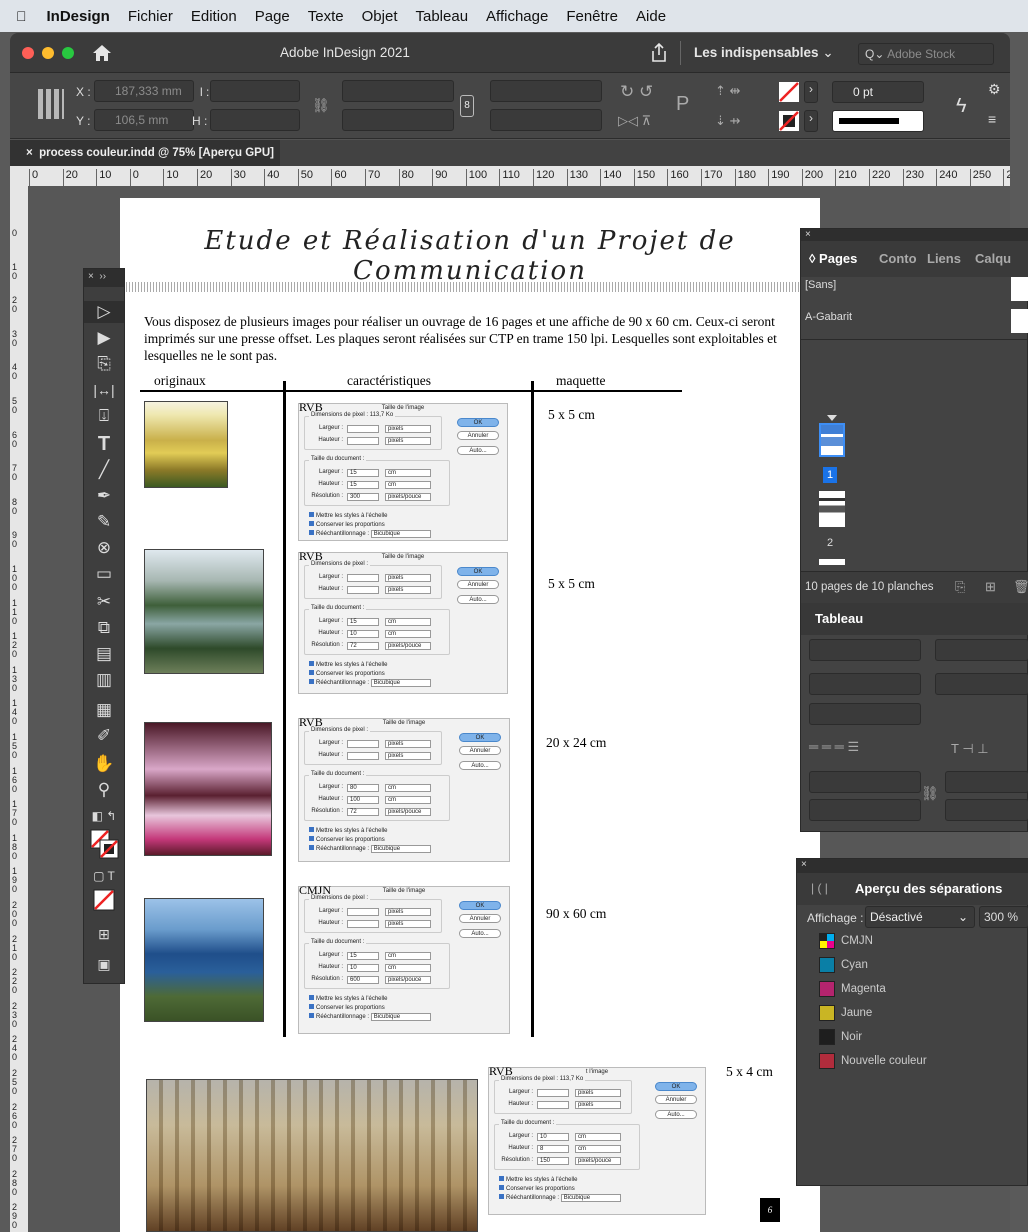 The height and width of the screenshot is (1232, 1028). Describe the element at coordinates (104, 278) in the screenshot. I see `toolbox-header: × ››` at that location.